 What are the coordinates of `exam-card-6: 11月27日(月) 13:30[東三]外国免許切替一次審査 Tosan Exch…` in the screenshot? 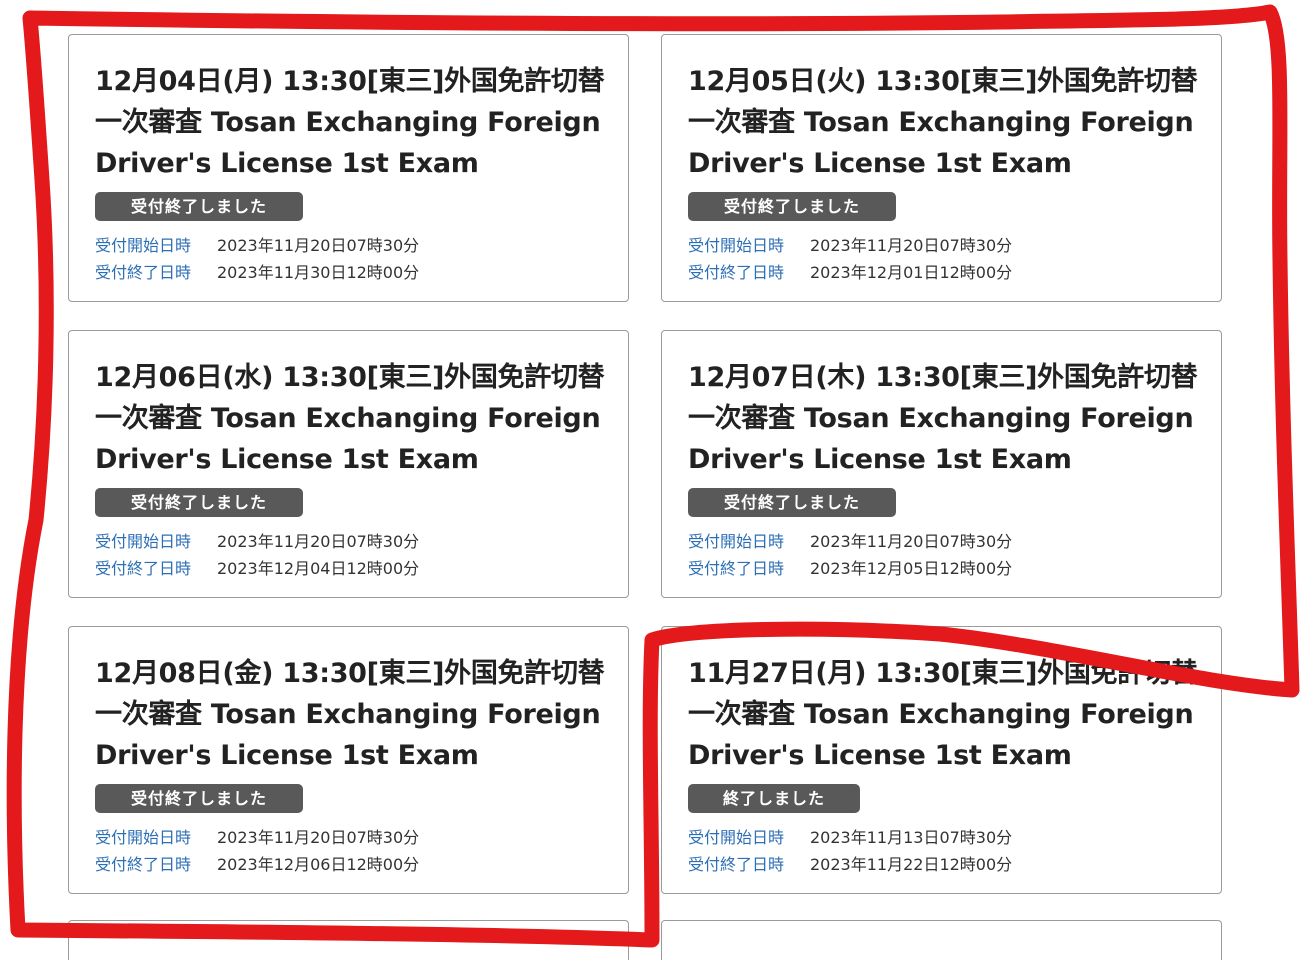 It's located at (941, 760).